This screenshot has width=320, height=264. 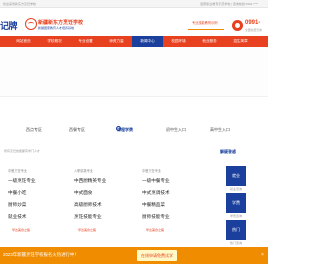 I want to click on qa-cell-employment: 就业, so click(x=236, y=176).